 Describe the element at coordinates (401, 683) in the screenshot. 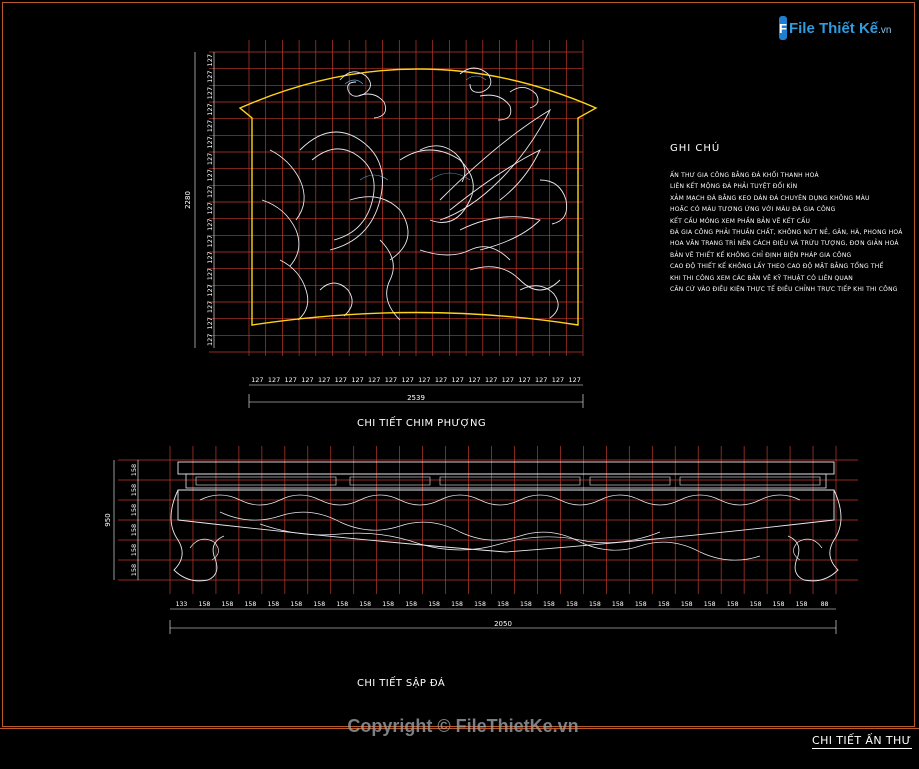

I see `bed-caption: CHI TIẾT SẬP ĐÁ` at that location.